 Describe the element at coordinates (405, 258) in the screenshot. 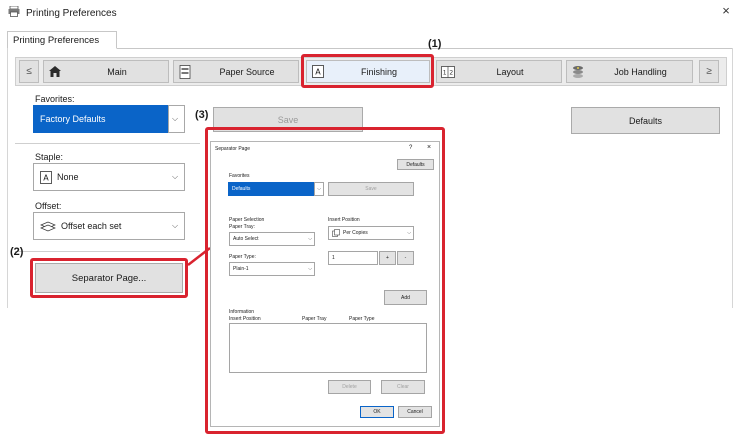

I see `count-decrement-button: -` at that location.